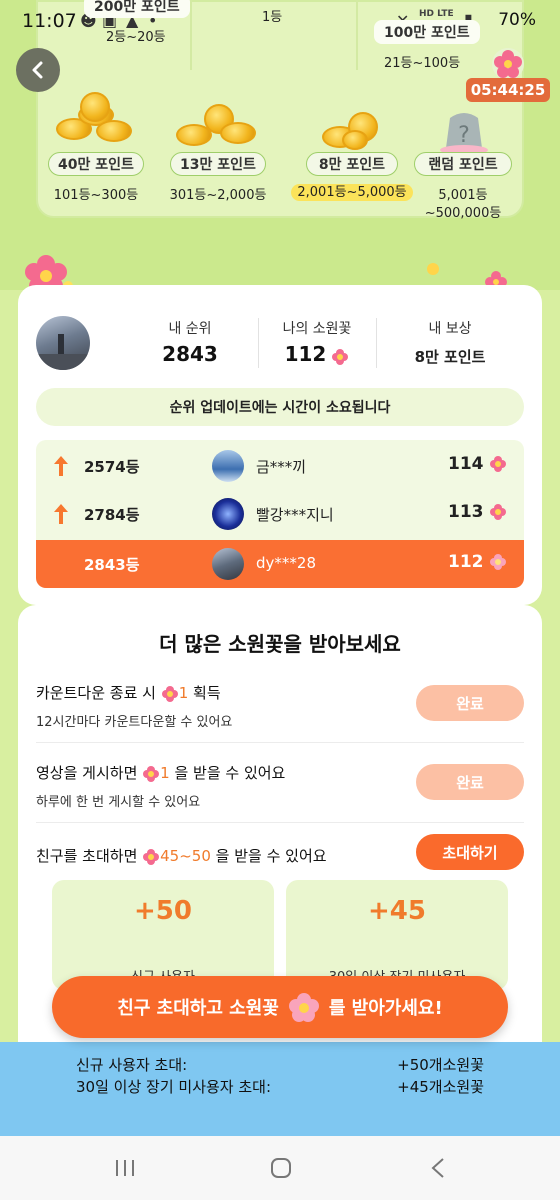 Image resolution: width=560 pixels, height=1200 pixels. What do you see at coordinates (463, 195) in the screenshot?
I see `reward-tier-4-range-line1: 5,001등` at bounding box center [463, 195].